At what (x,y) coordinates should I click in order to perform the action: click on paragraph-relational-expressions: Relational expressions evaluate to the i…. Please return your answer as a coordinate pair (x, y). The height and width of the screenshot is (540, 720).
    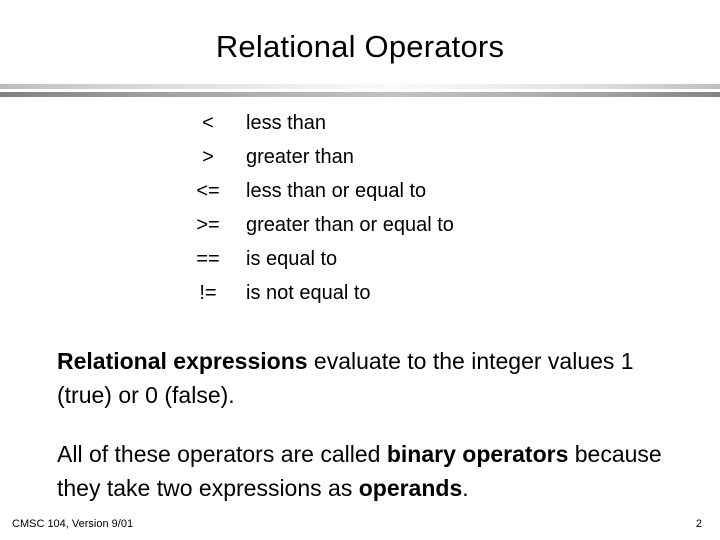
    Looking at the image, I should click on (372, 378).